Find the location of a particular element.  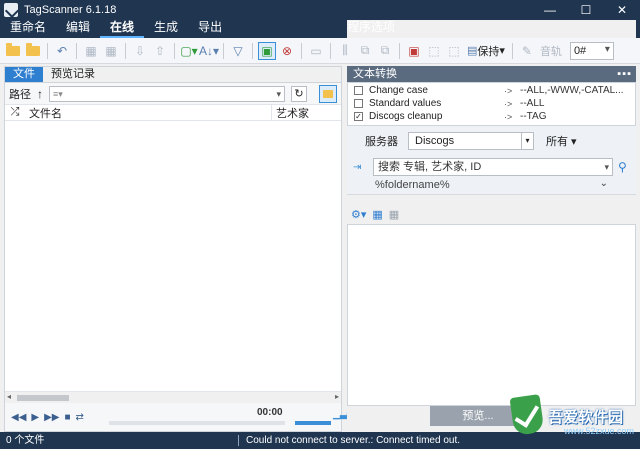

select-all-button: ▦ is located at coordinates (91, 51).